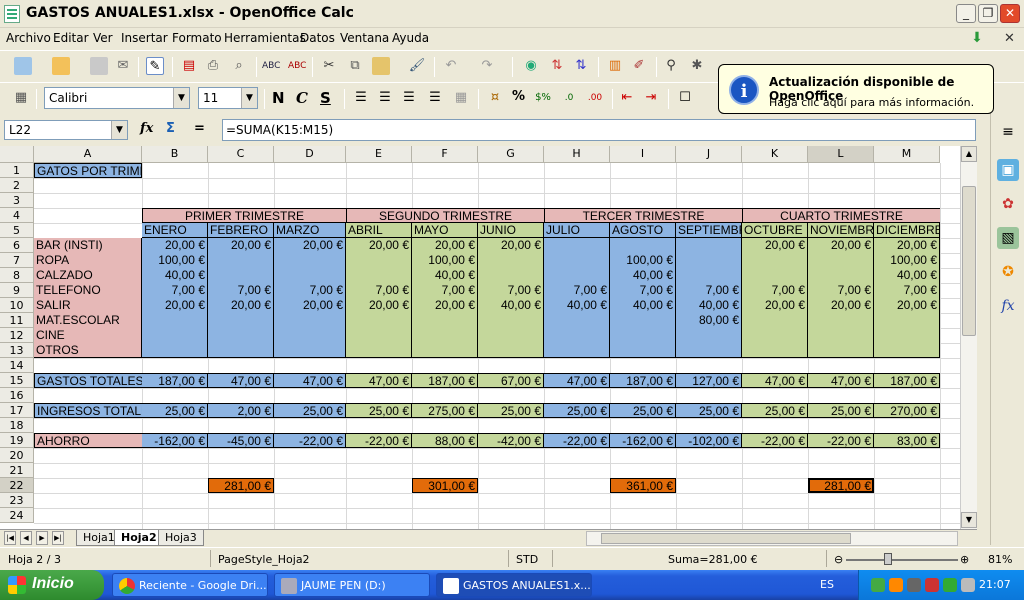 This screenshot has width=1024, height=600. I want to click on tray-shield-icon, so click(914, 585).